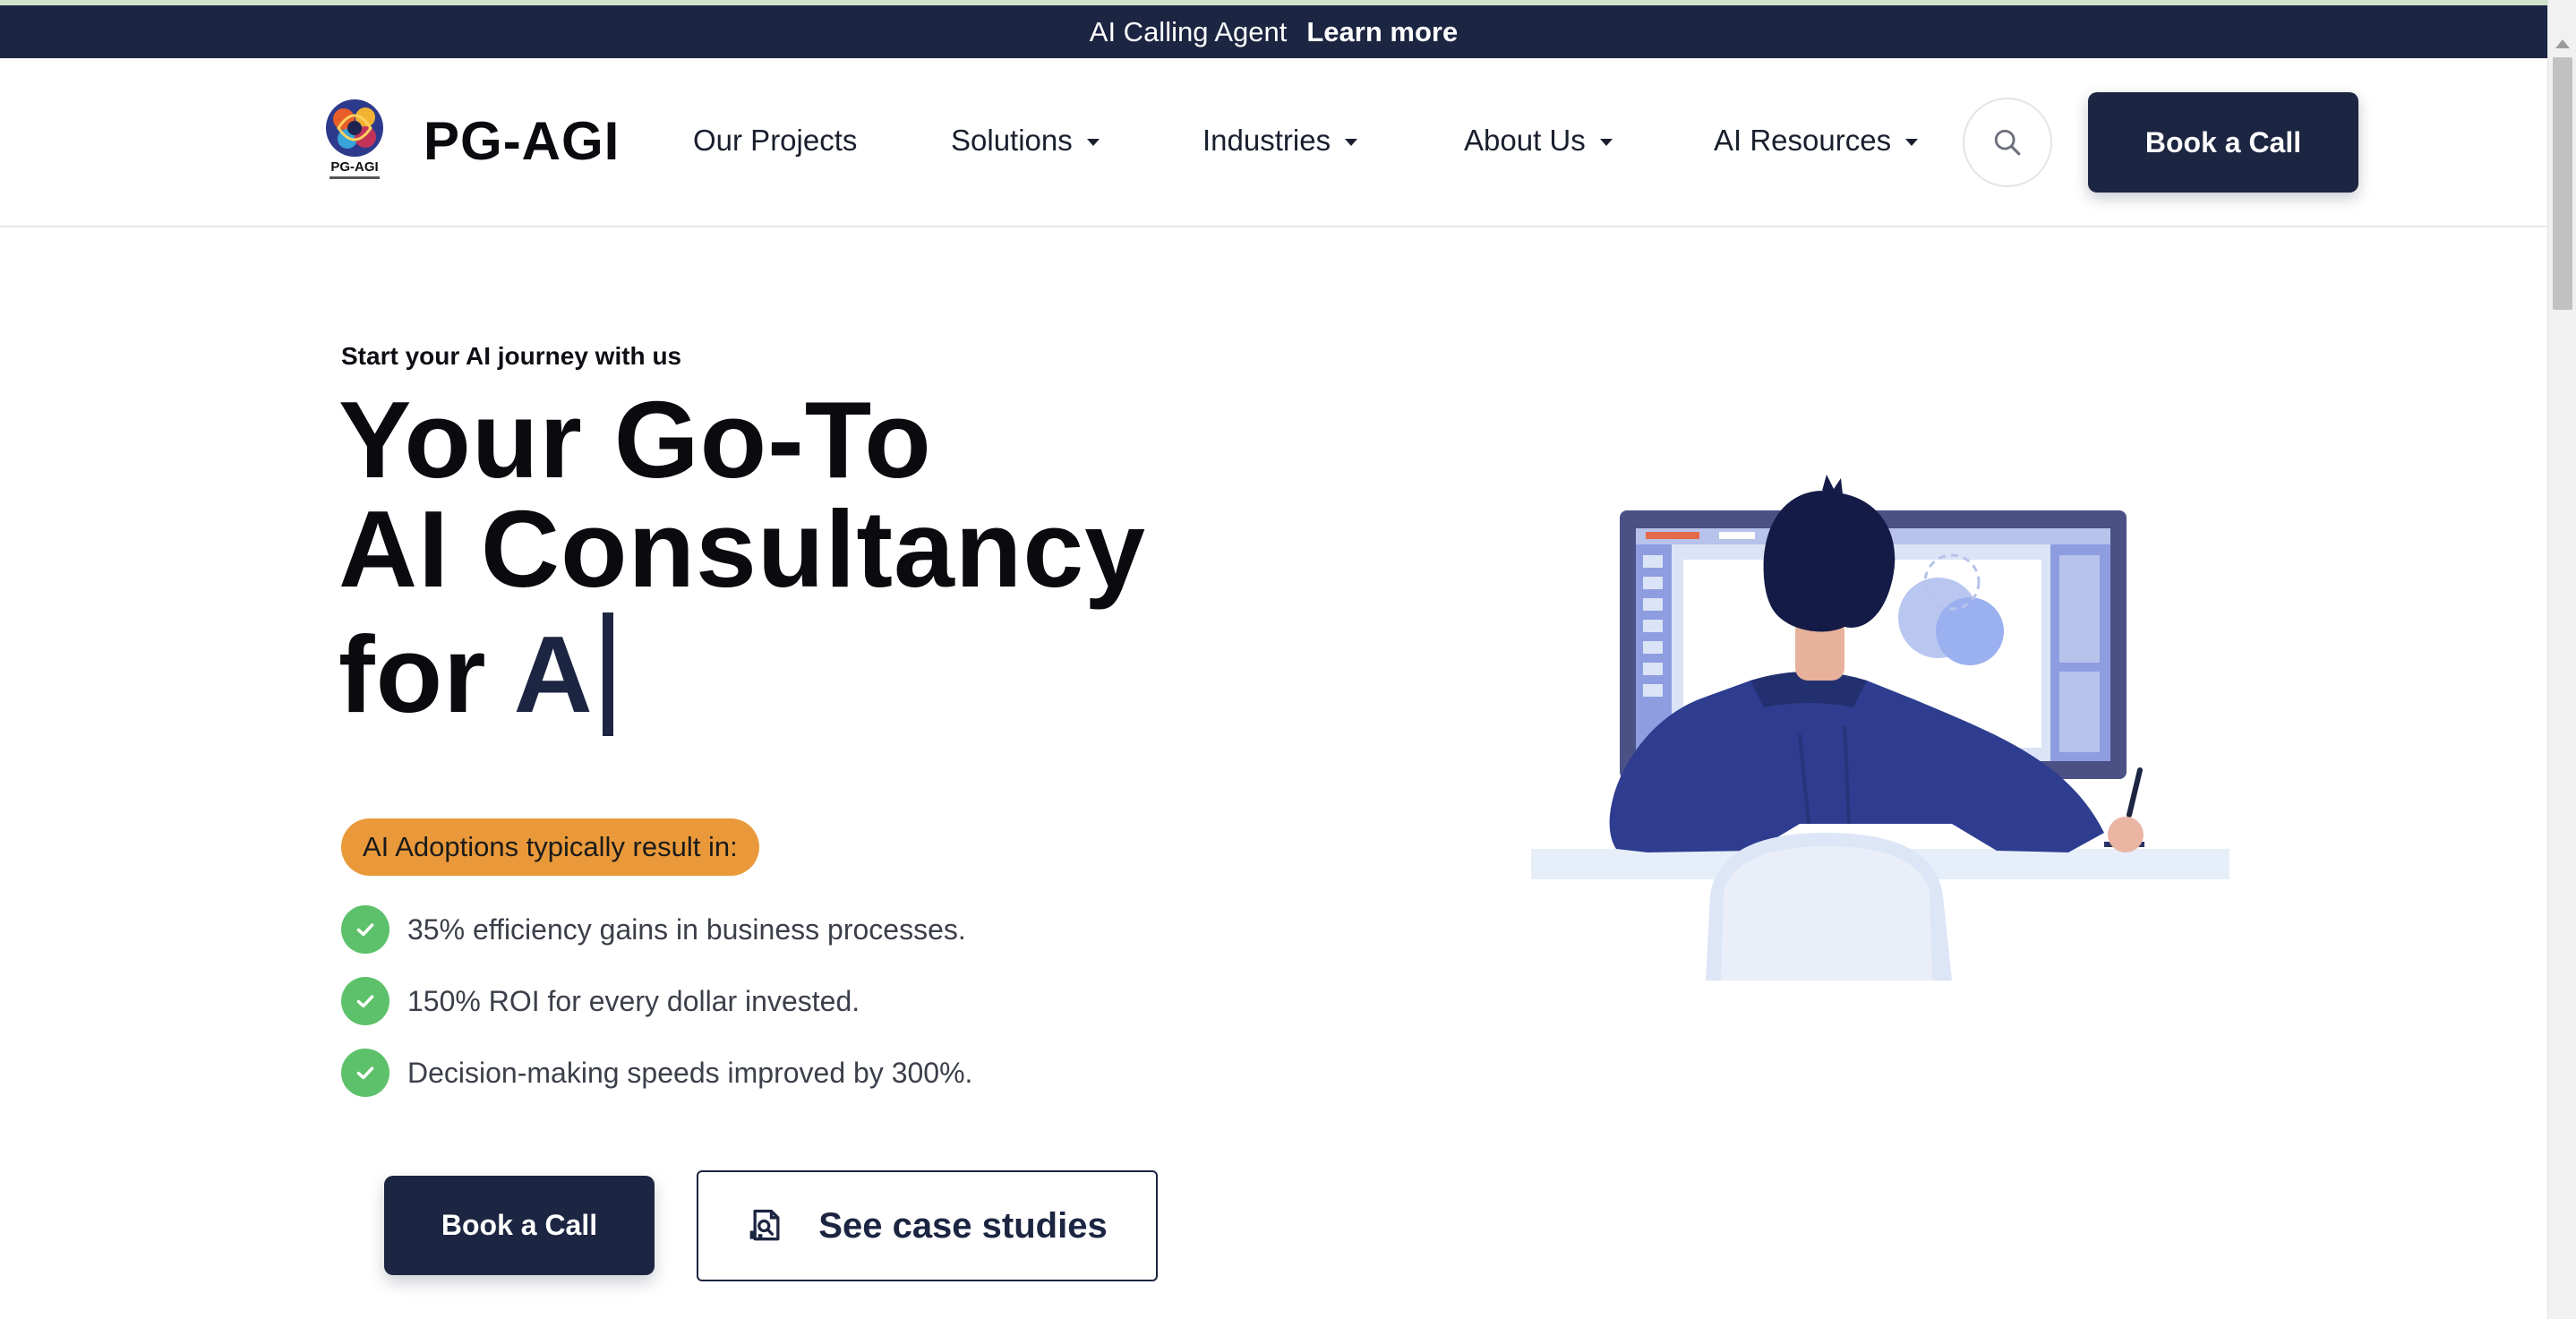 Image resolution: width=2576 pixels, height=1319 pixels. What do you see at coordinates (1188, 31) in the screenshot?
I see `announcement-text: AI Calling Agent` at bounding box center [1188, 31].